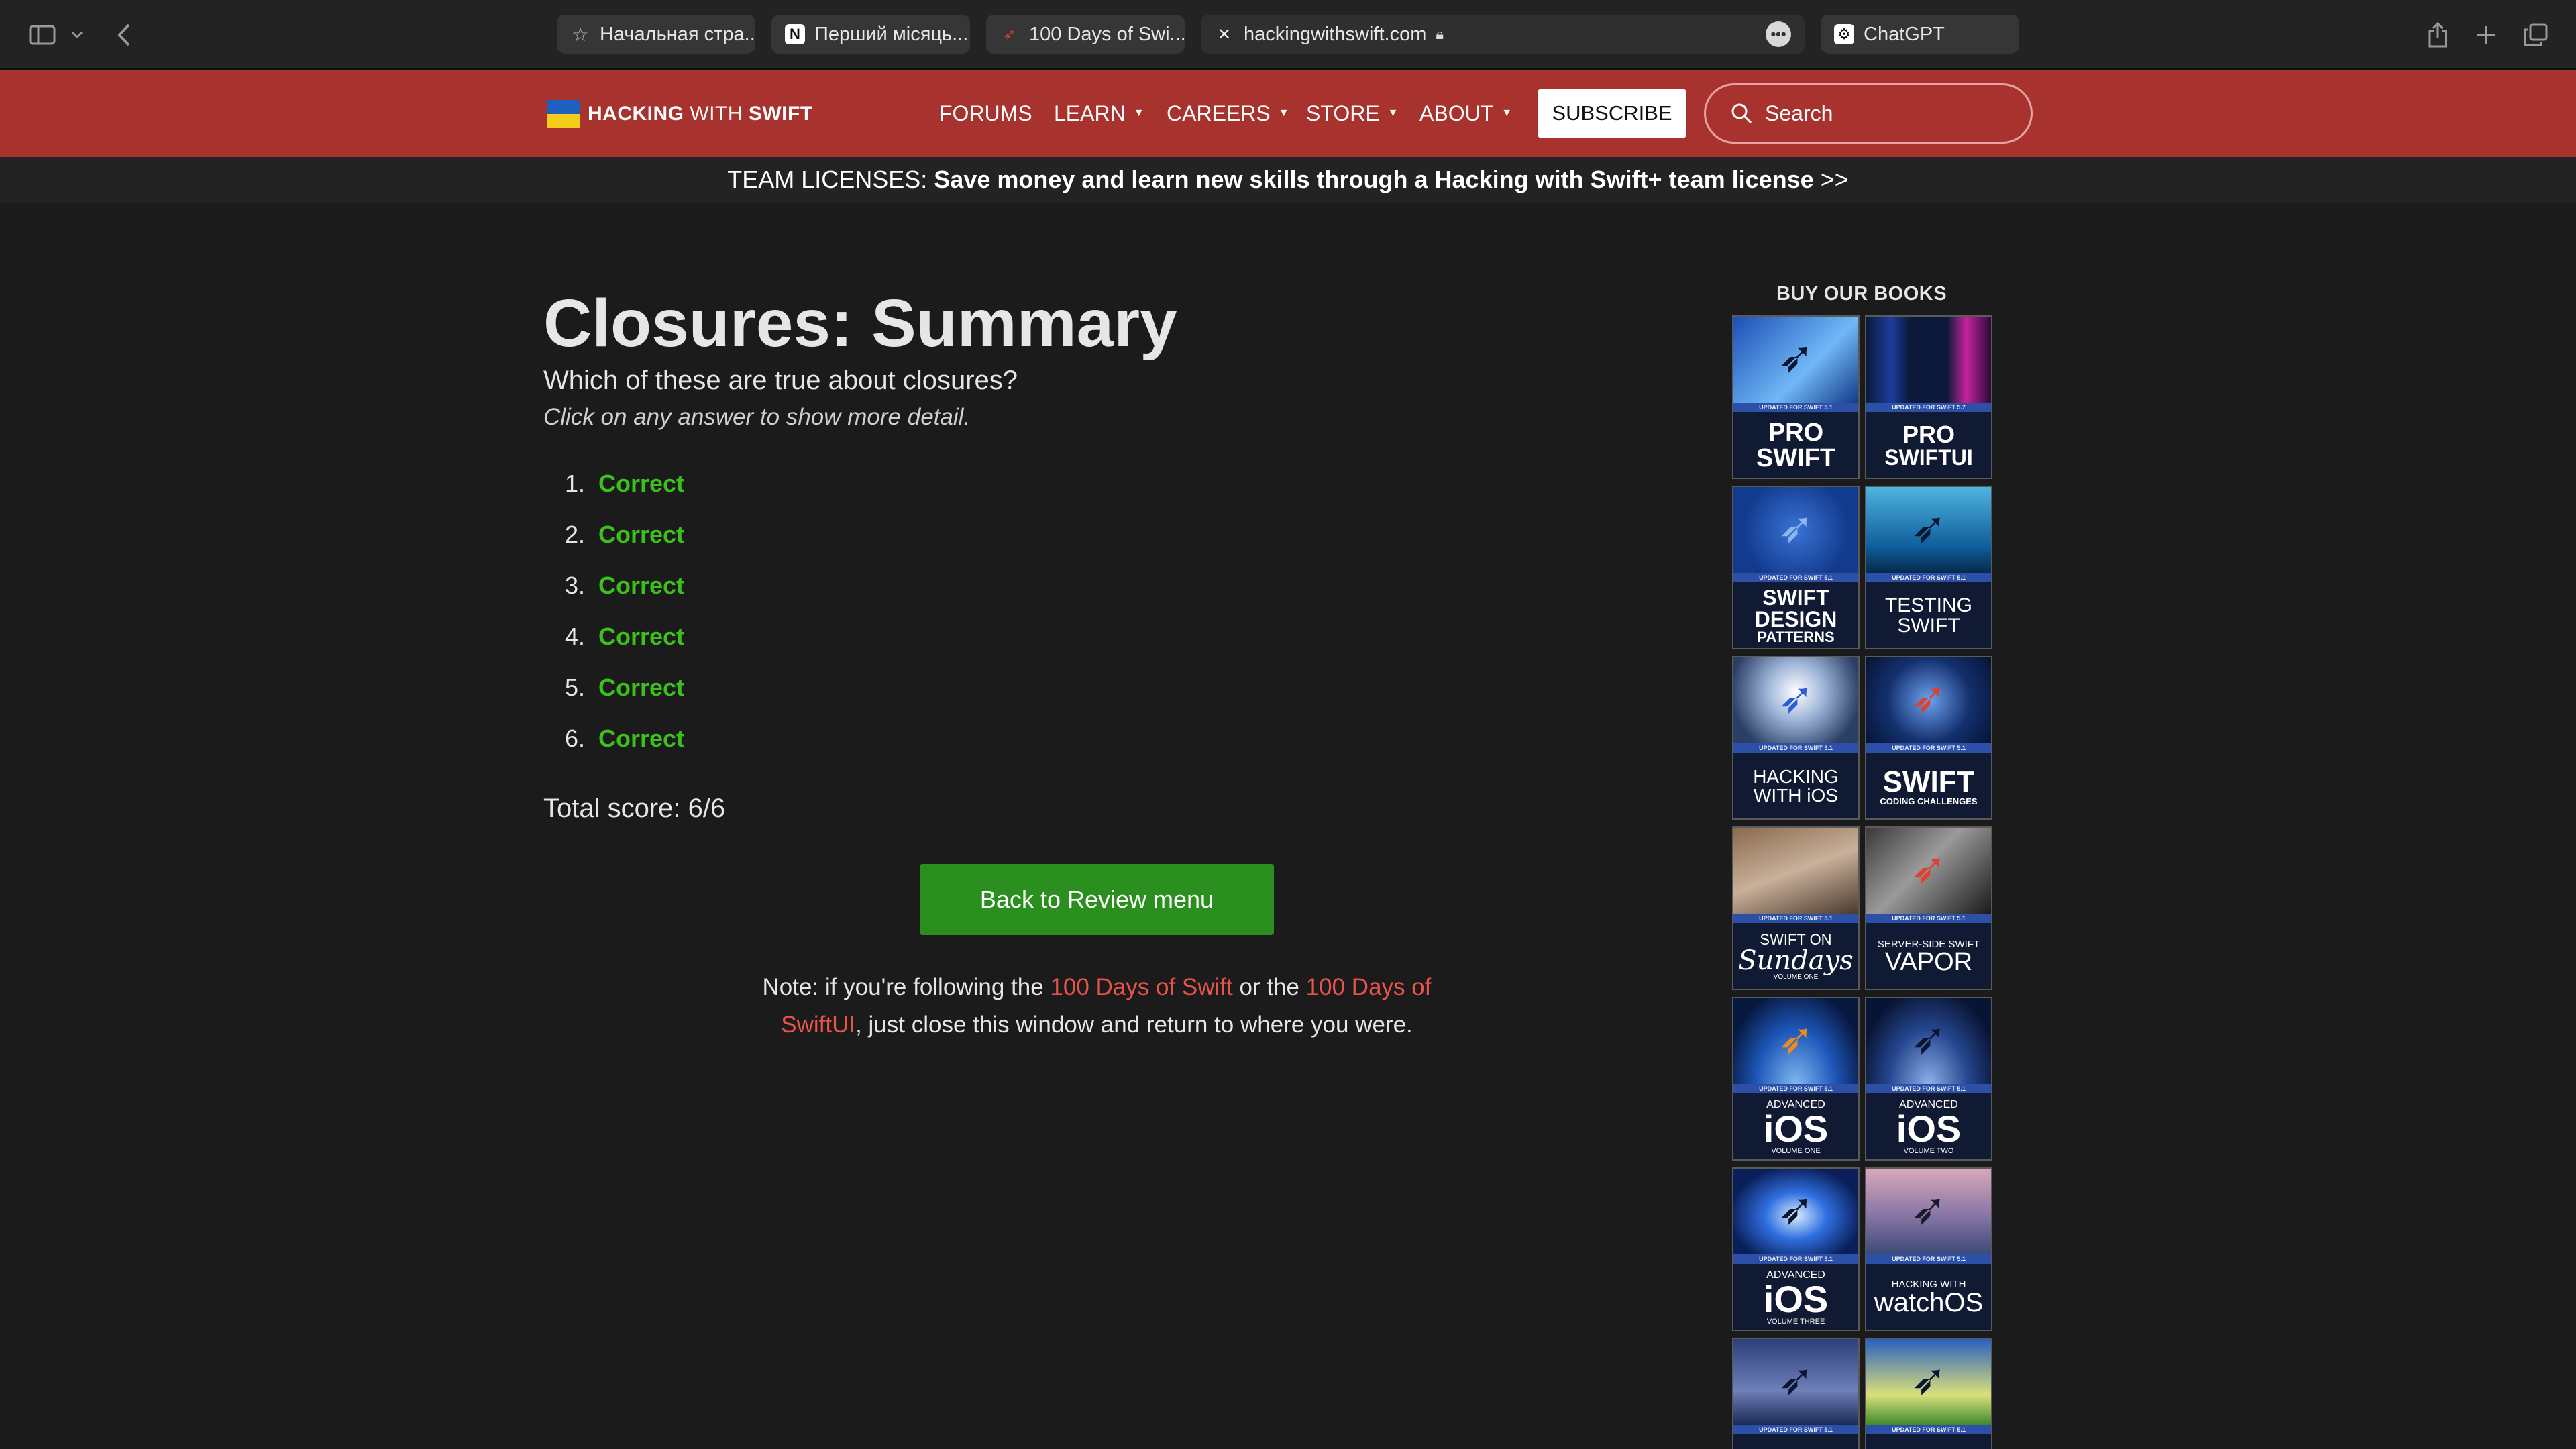 The image size is (2576, 1449). What do you see at coordinates (1141, 987) in the screenshot?
I see `link-100-days-swift: 100 Days of Swift` at bounding box center [1141, 987].